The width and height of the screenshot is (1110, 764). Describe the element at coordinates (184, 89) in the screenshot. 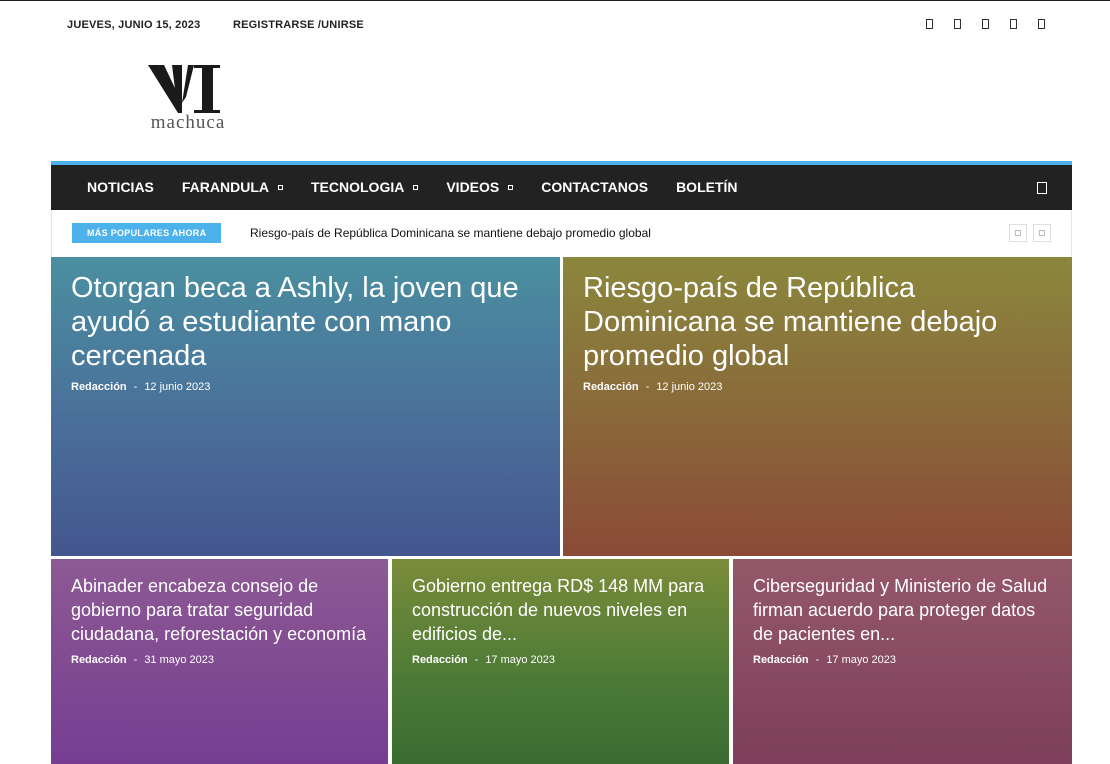

I see `logo-monogram` at that location.